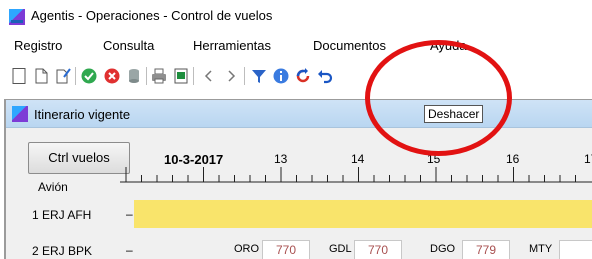  What do you see at coordinates (443, 249) in the screenshot?
I see `airport-code: DGO` at bounding box center [443, 249].